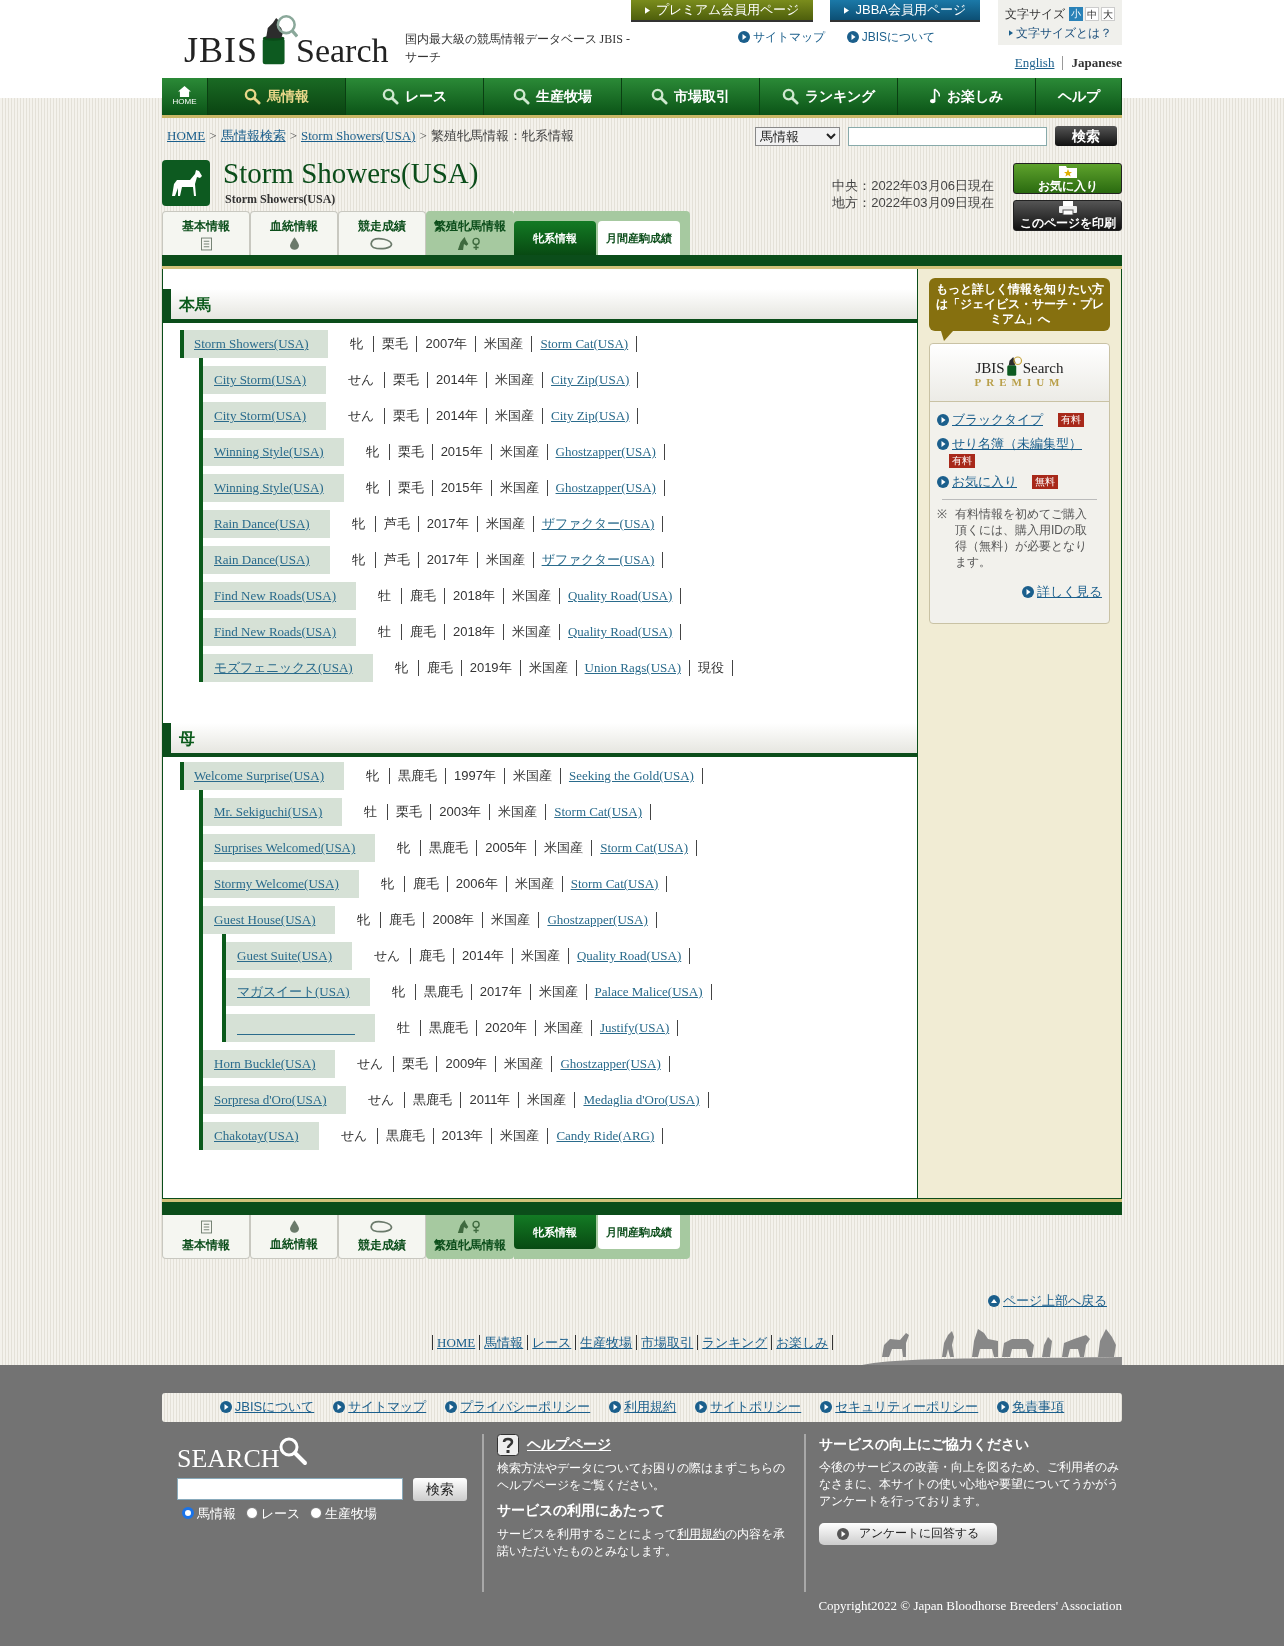 Image resolution: width=1284 pixels, height=1646 pixels. What do you see at coordinates (259, 776) in the screenshot?
I see `horse-name-link: Welcome Surprise(USA)` at bounding box center [259, 776].